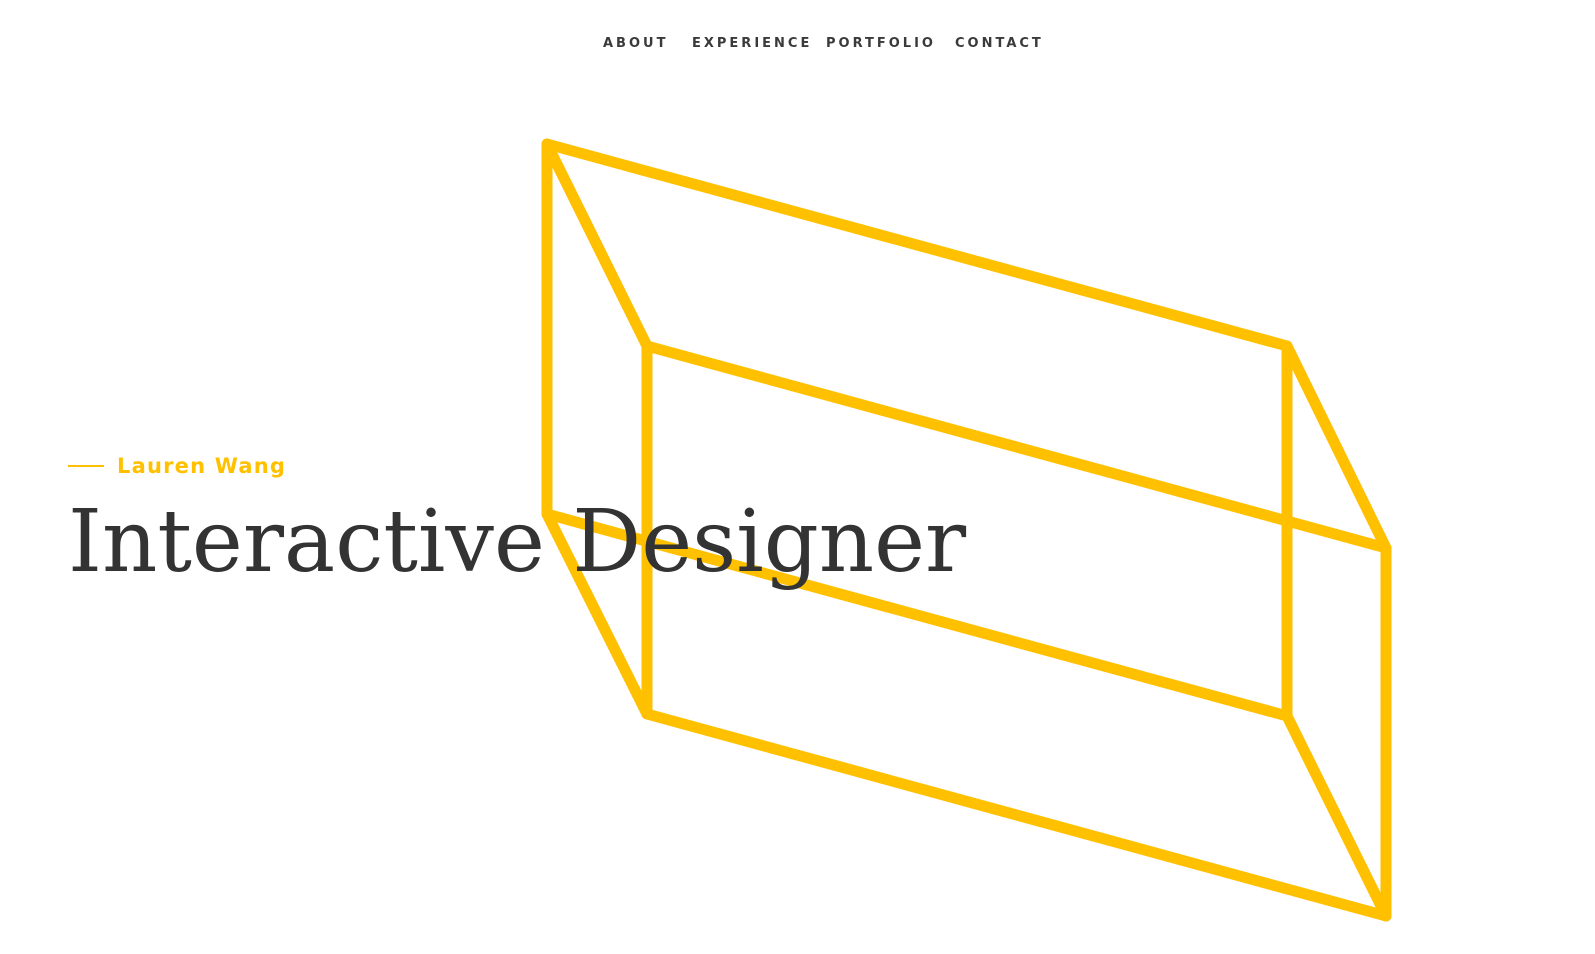  I want to click on designer-name: Lauren Wang, so click(202, 466).